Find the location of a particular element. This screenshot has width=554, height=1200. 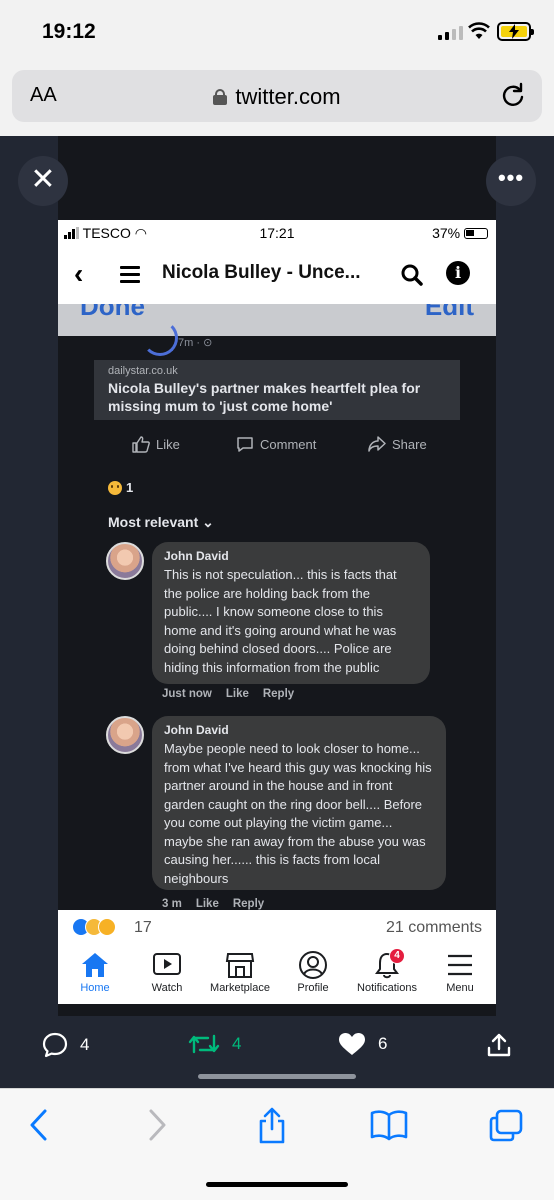

tab-profile-label: Profile is located at coordinates (313, 988).